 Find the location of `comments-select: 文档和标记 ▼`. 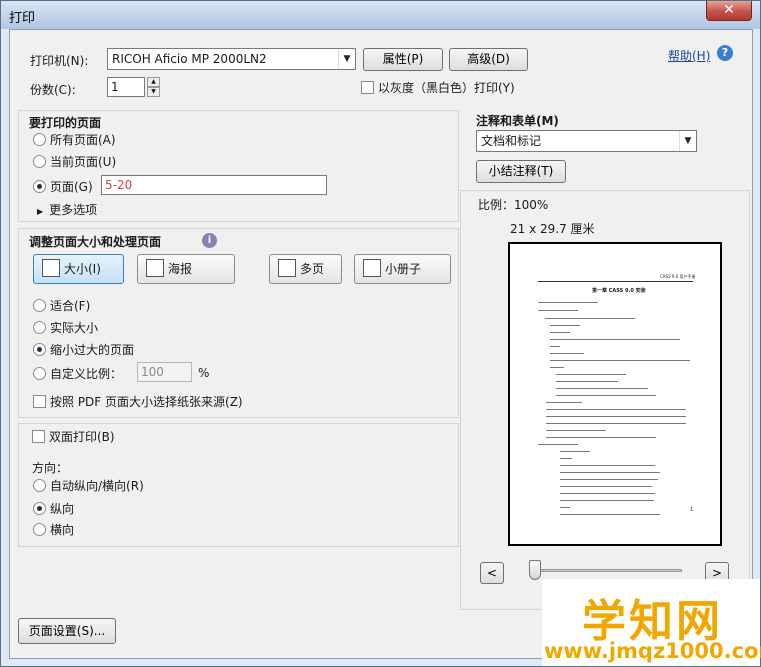

comments-select: 文档和标记 ▼ is located at coordinates (586, 141).